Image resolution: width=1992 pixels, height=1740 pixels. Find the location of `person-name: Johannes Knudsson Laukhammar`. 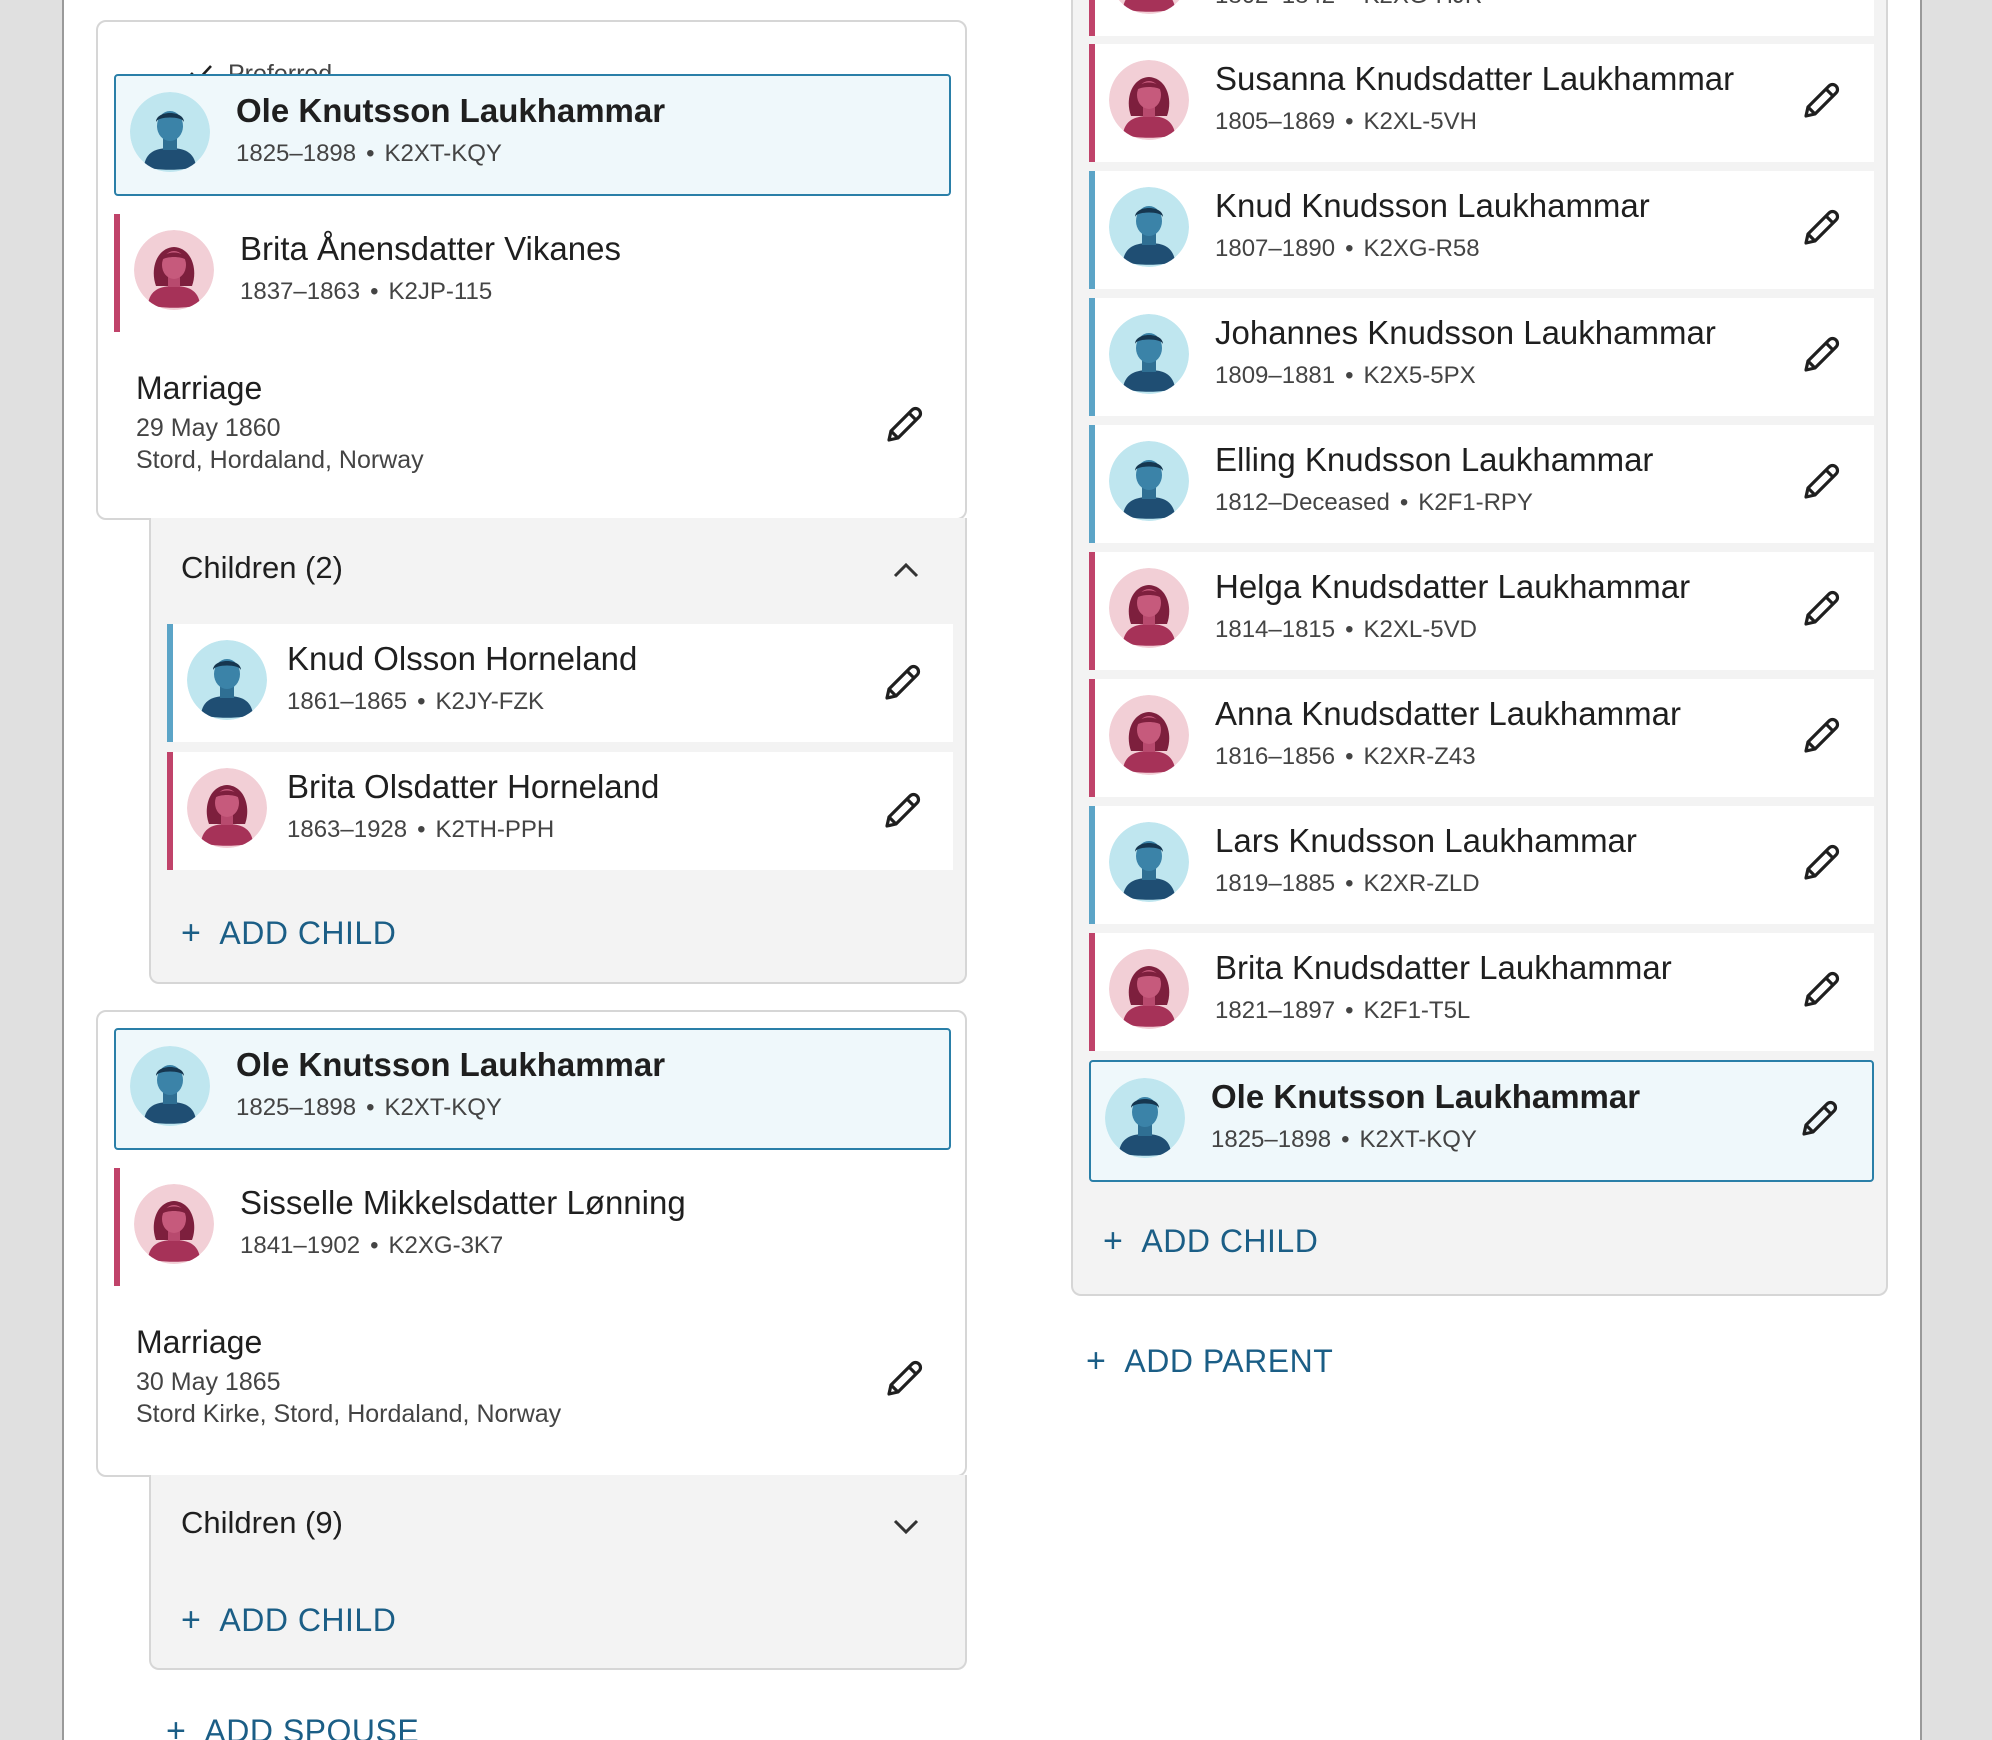

person-name: Johannes Knudsson Laukhammar is located at coordinates (1465, 333).